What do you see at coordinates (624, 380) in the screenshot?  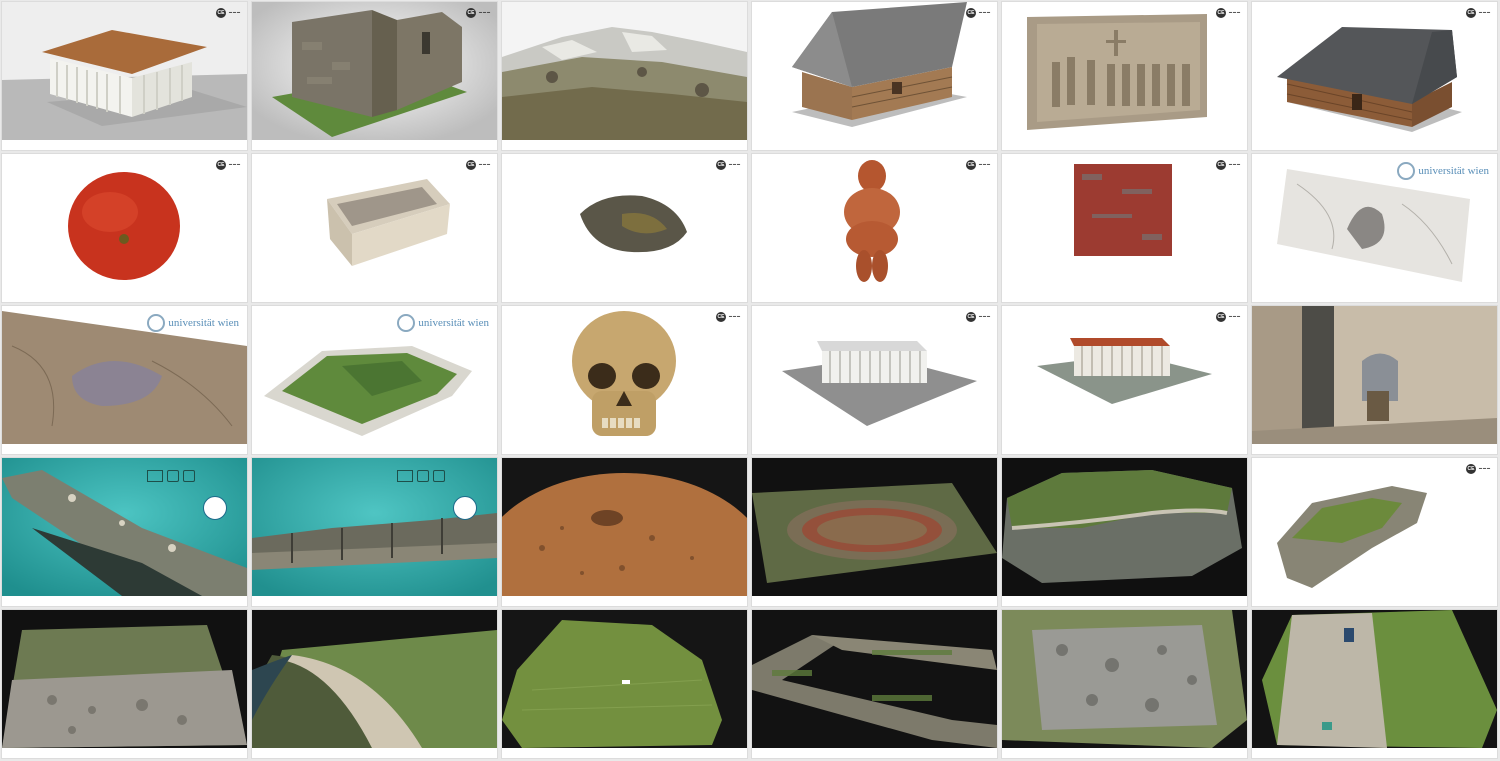 I see `gallery-card-skull: CE ━━━` at bounding box center [624, 380].